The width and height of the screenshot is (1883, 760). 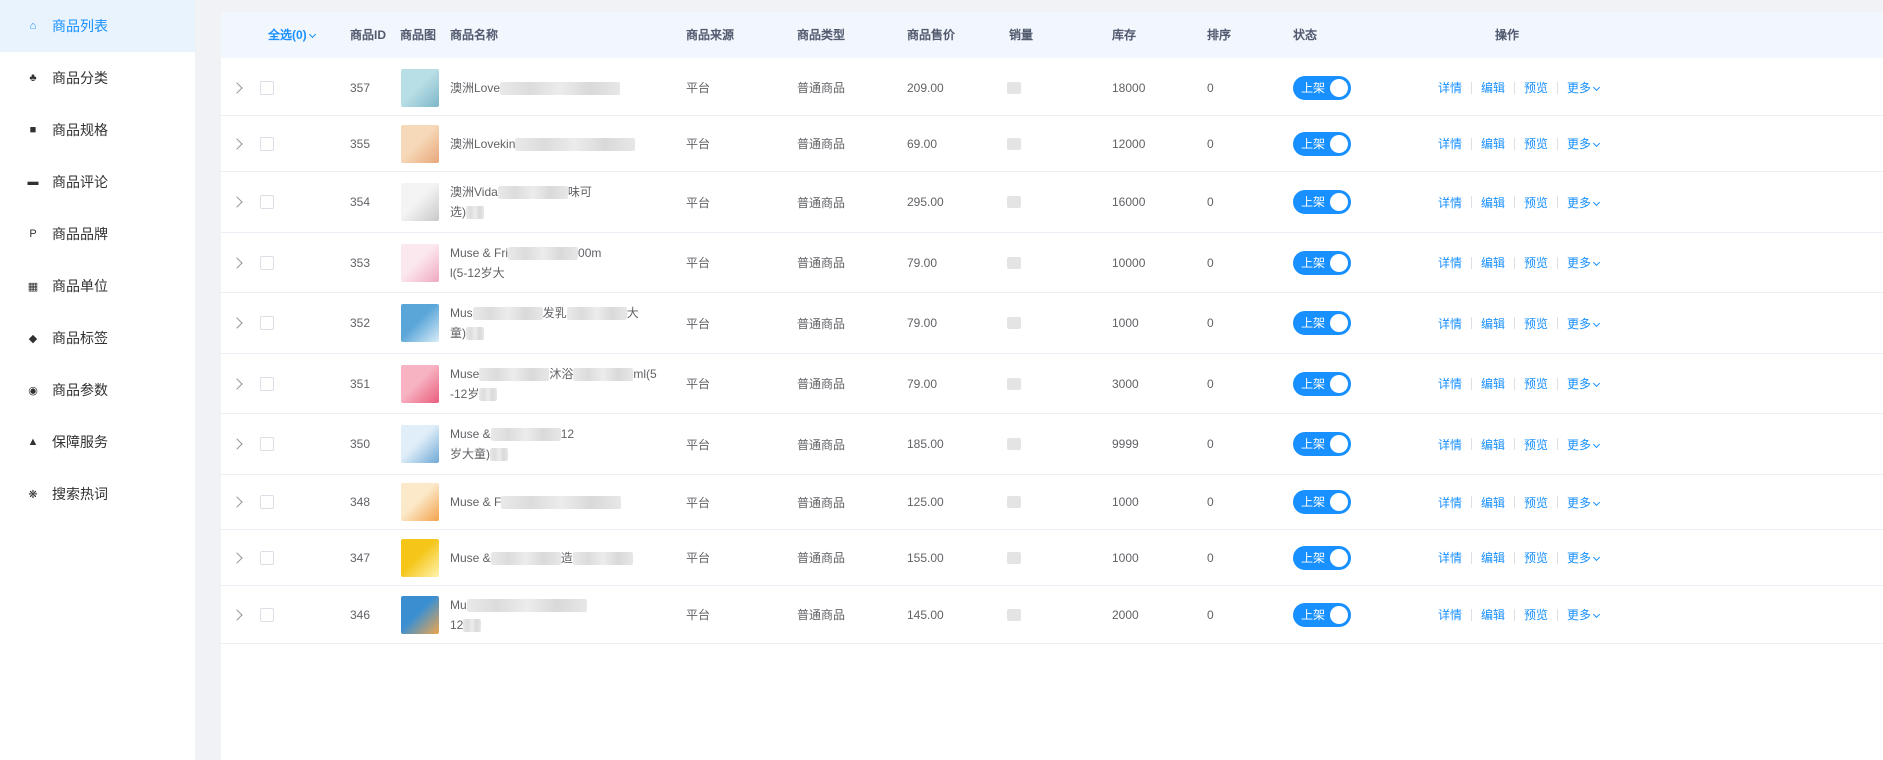 I want to click on select-all-dropdown: 全选(0), so click(x=292, y=35).